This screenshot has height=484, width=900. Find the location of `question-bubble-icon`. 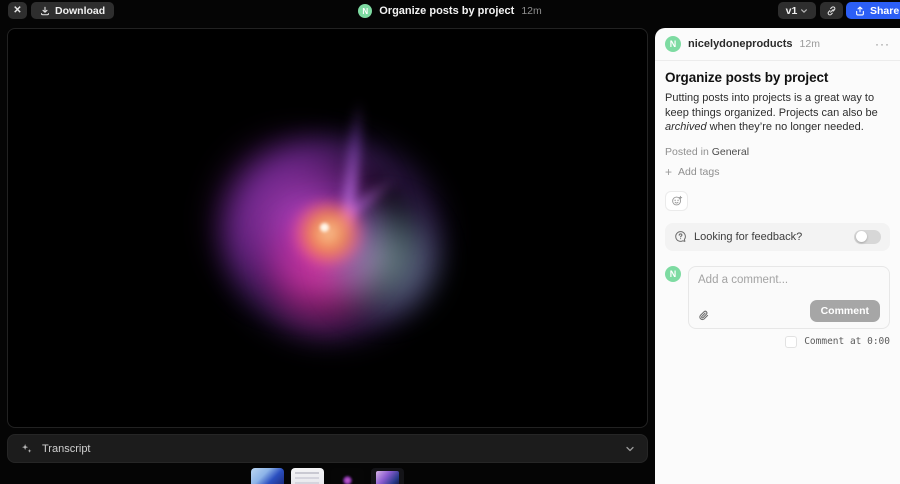

question-bubble-icon is located at coordinates (680, 236).